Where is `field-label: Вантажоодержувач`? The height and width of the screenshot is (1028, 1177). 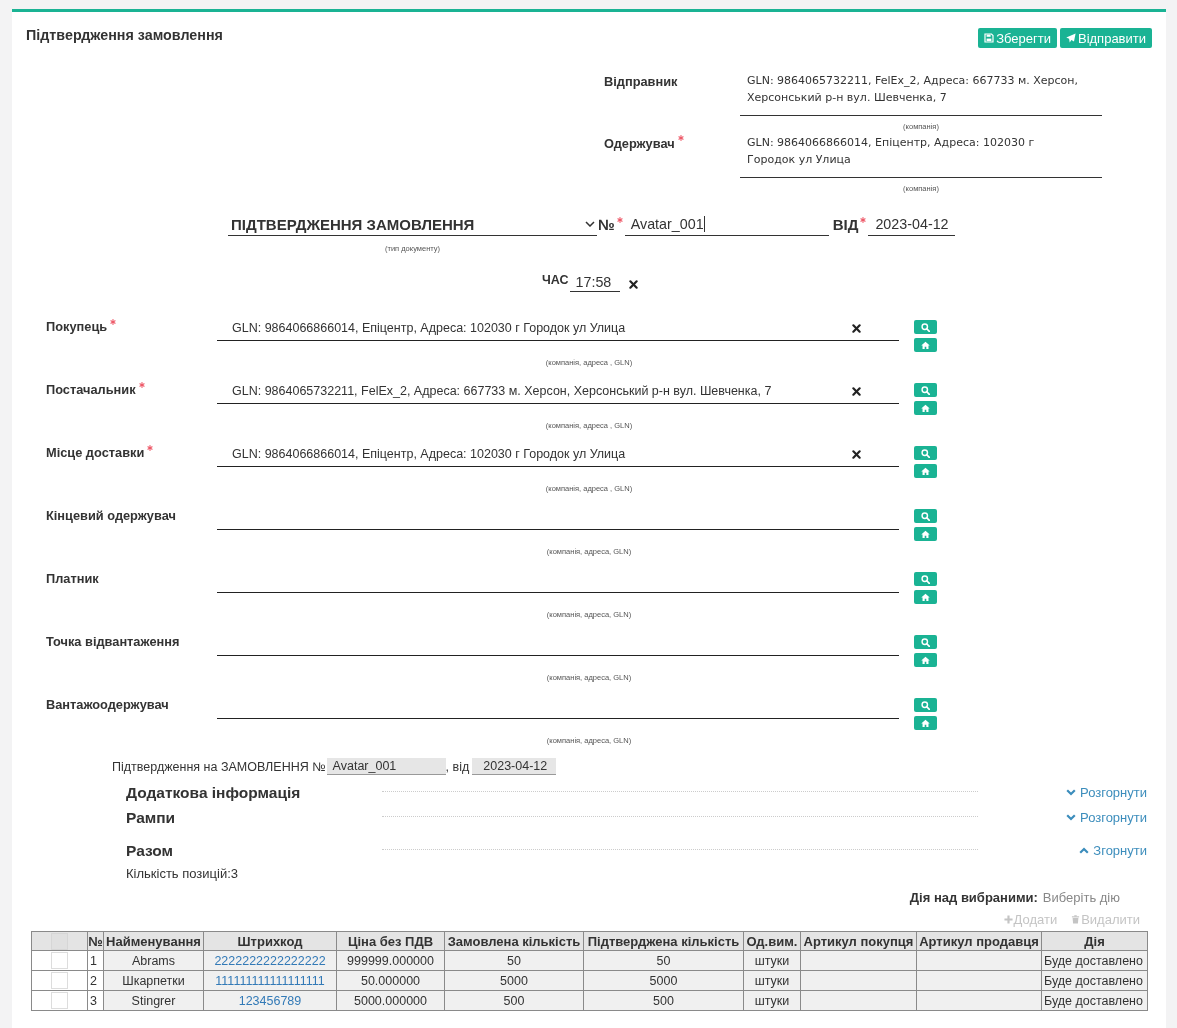 field-label: Вантажоодержувач is located at coordinates (107, 705).